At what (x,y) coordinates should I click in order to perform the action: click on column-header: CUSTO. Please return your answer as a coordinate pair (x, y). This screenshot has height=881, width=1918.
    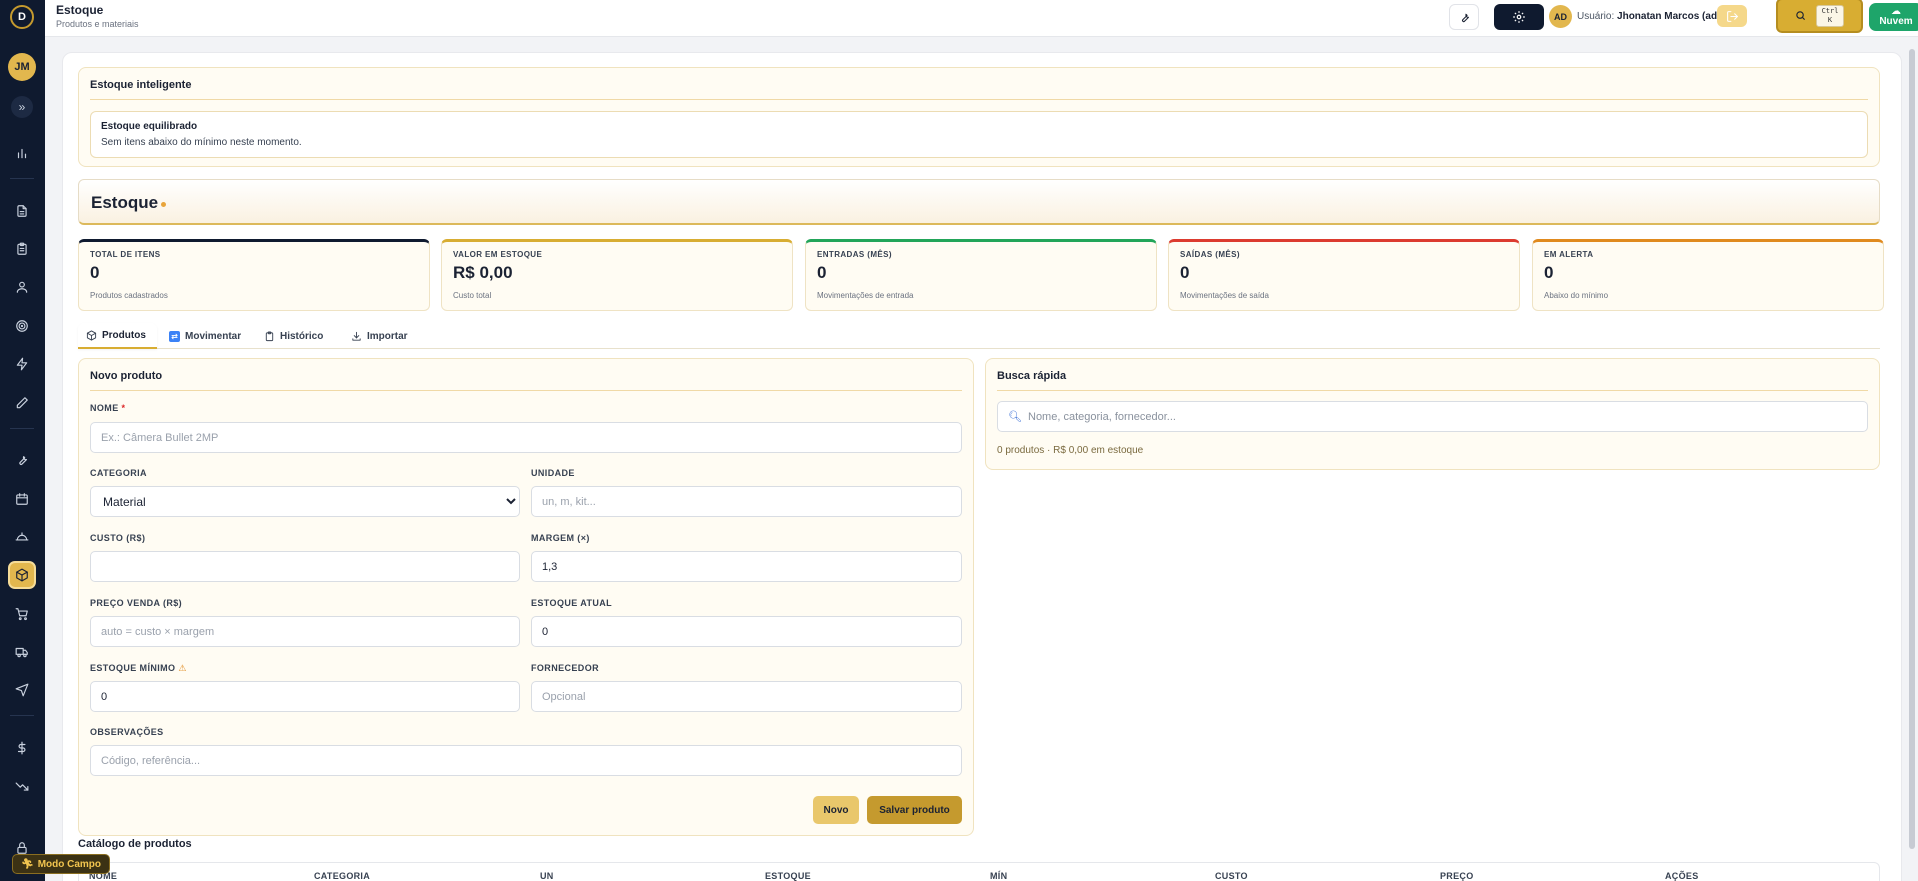
    Looking at the image, I should click on (1231, 876).